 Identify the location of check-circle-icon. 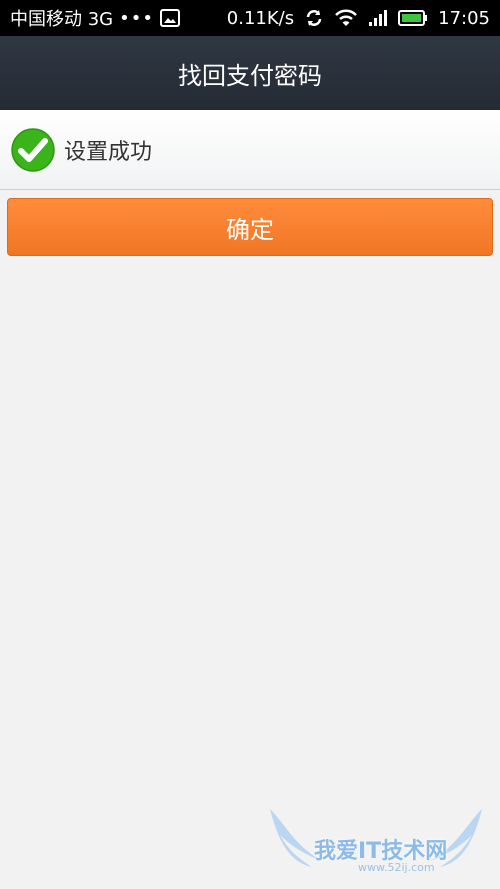
(33, 150).